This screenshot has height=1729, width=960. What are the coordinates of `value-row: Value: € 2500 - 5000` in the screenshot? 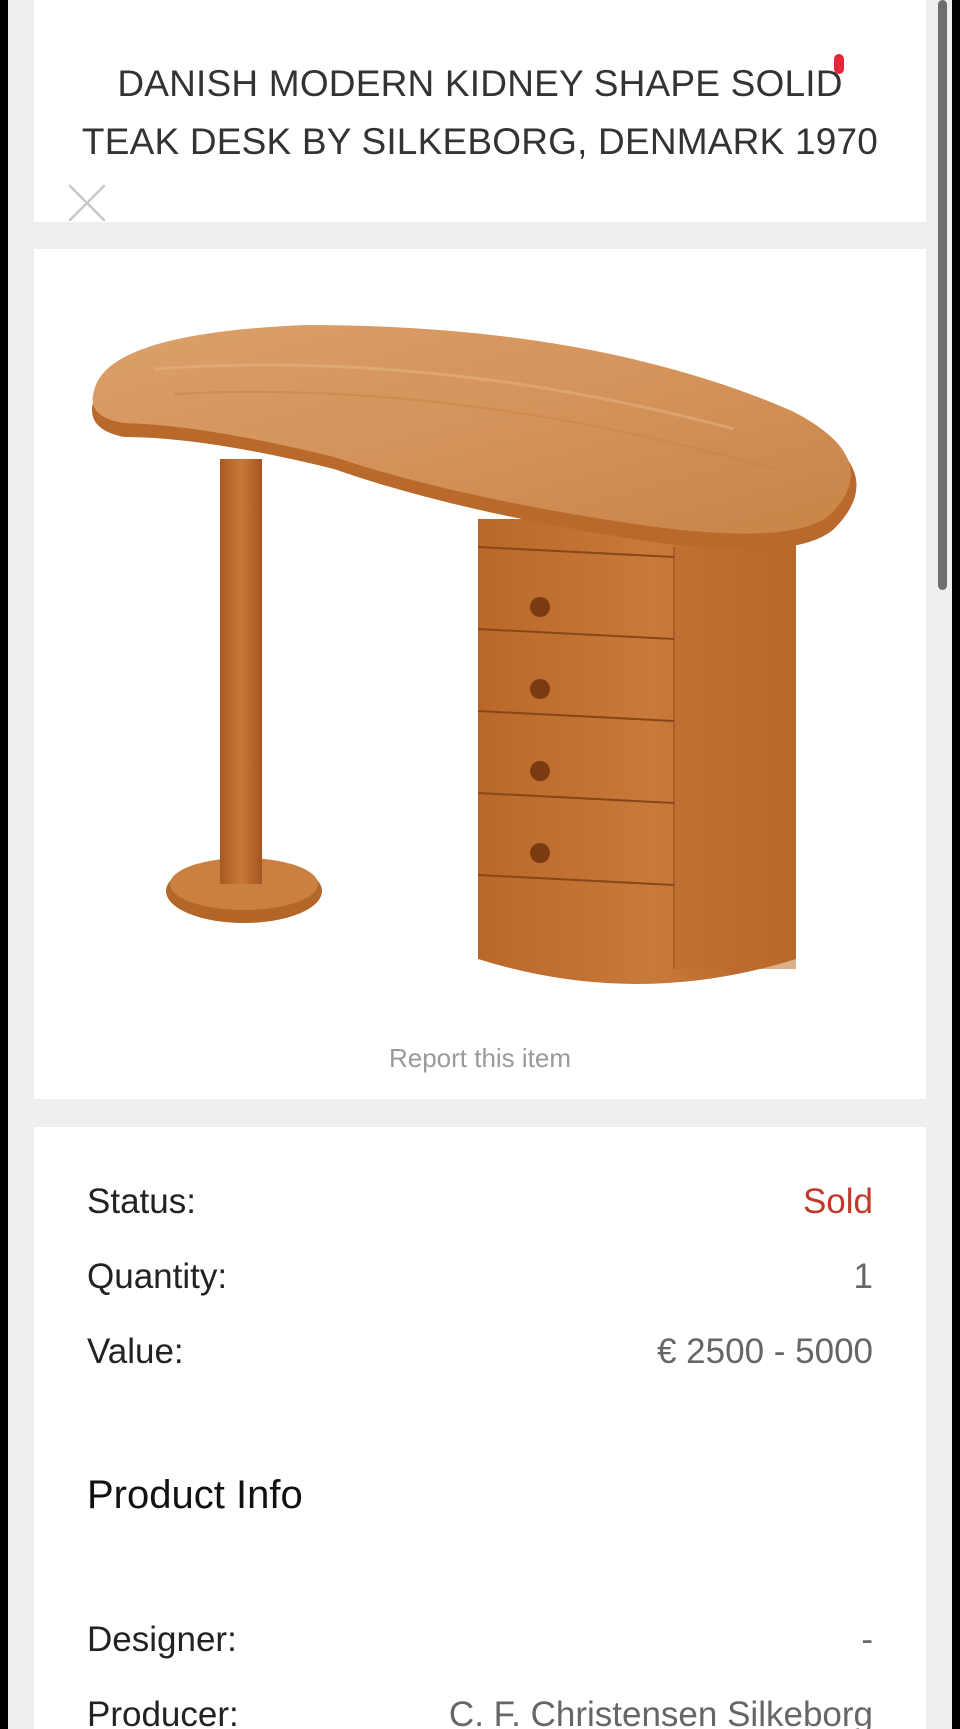 It's located at (480, 1352).